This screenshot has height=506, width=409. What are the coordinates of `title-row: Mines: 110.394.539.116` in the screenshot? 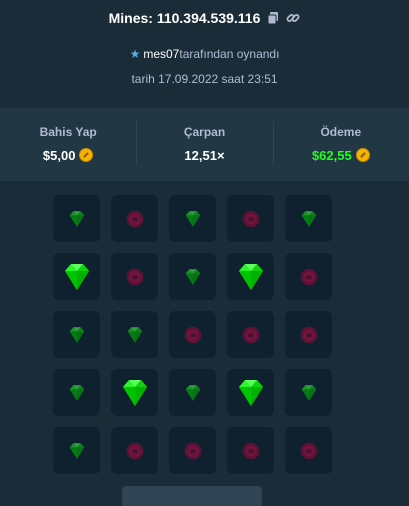 It's located at (204, 18).